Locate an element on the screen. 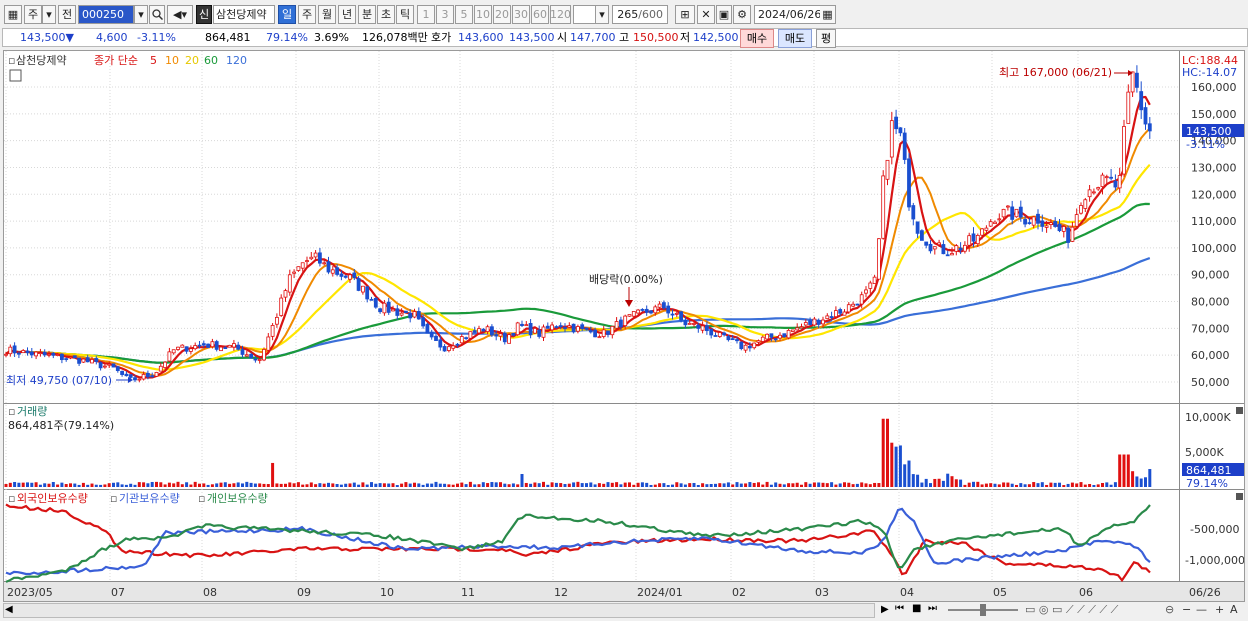 This screenshot has width=1248, height=621. scroll-right-icon: ▶ is located at coordinates (885, 609).